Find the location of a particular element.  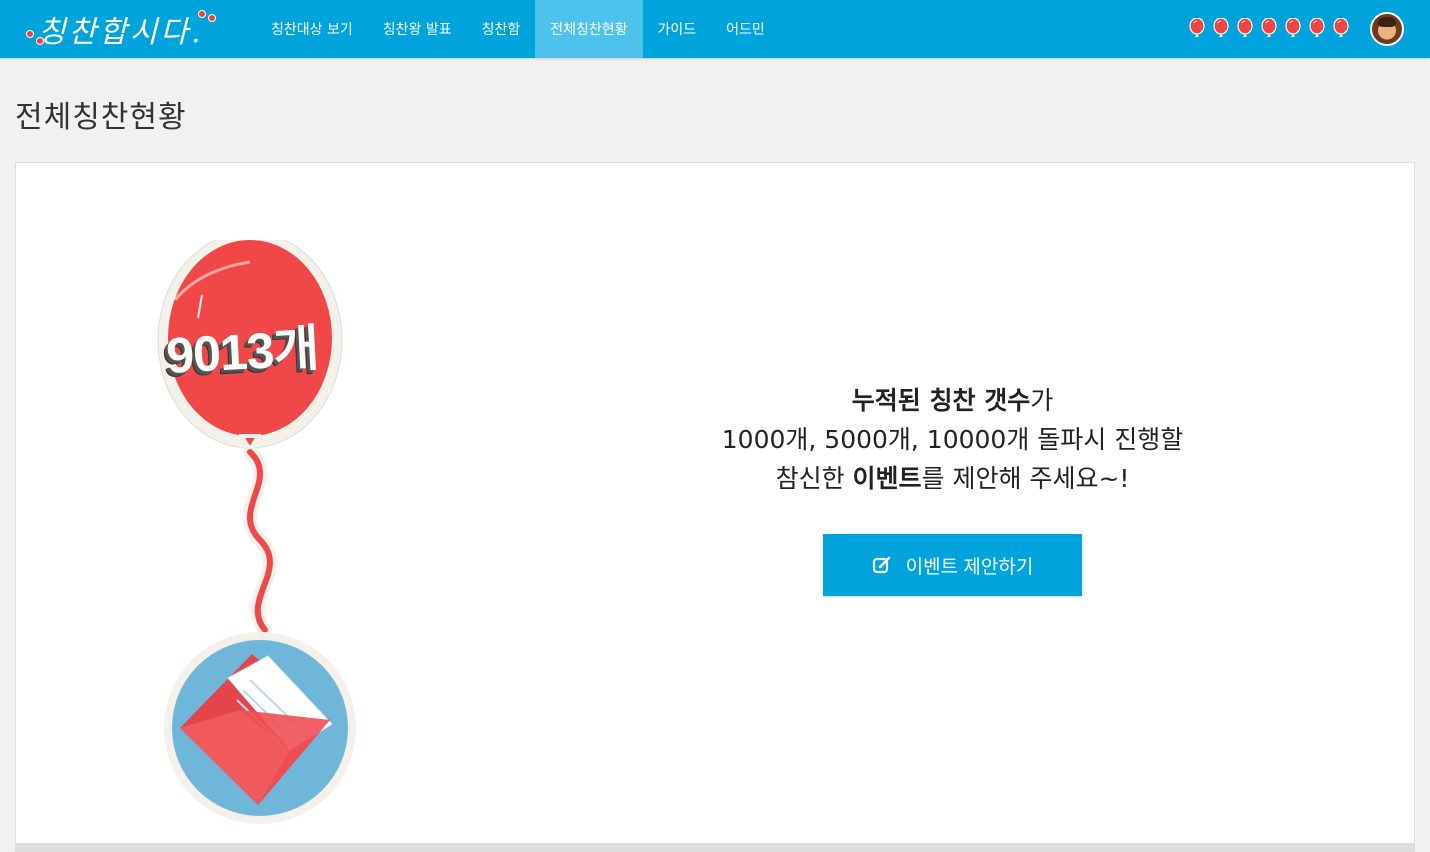

message-milestones: 1000개, 5000개, 10000개 돌파시 진행할 is located at coordinates (952, 439).